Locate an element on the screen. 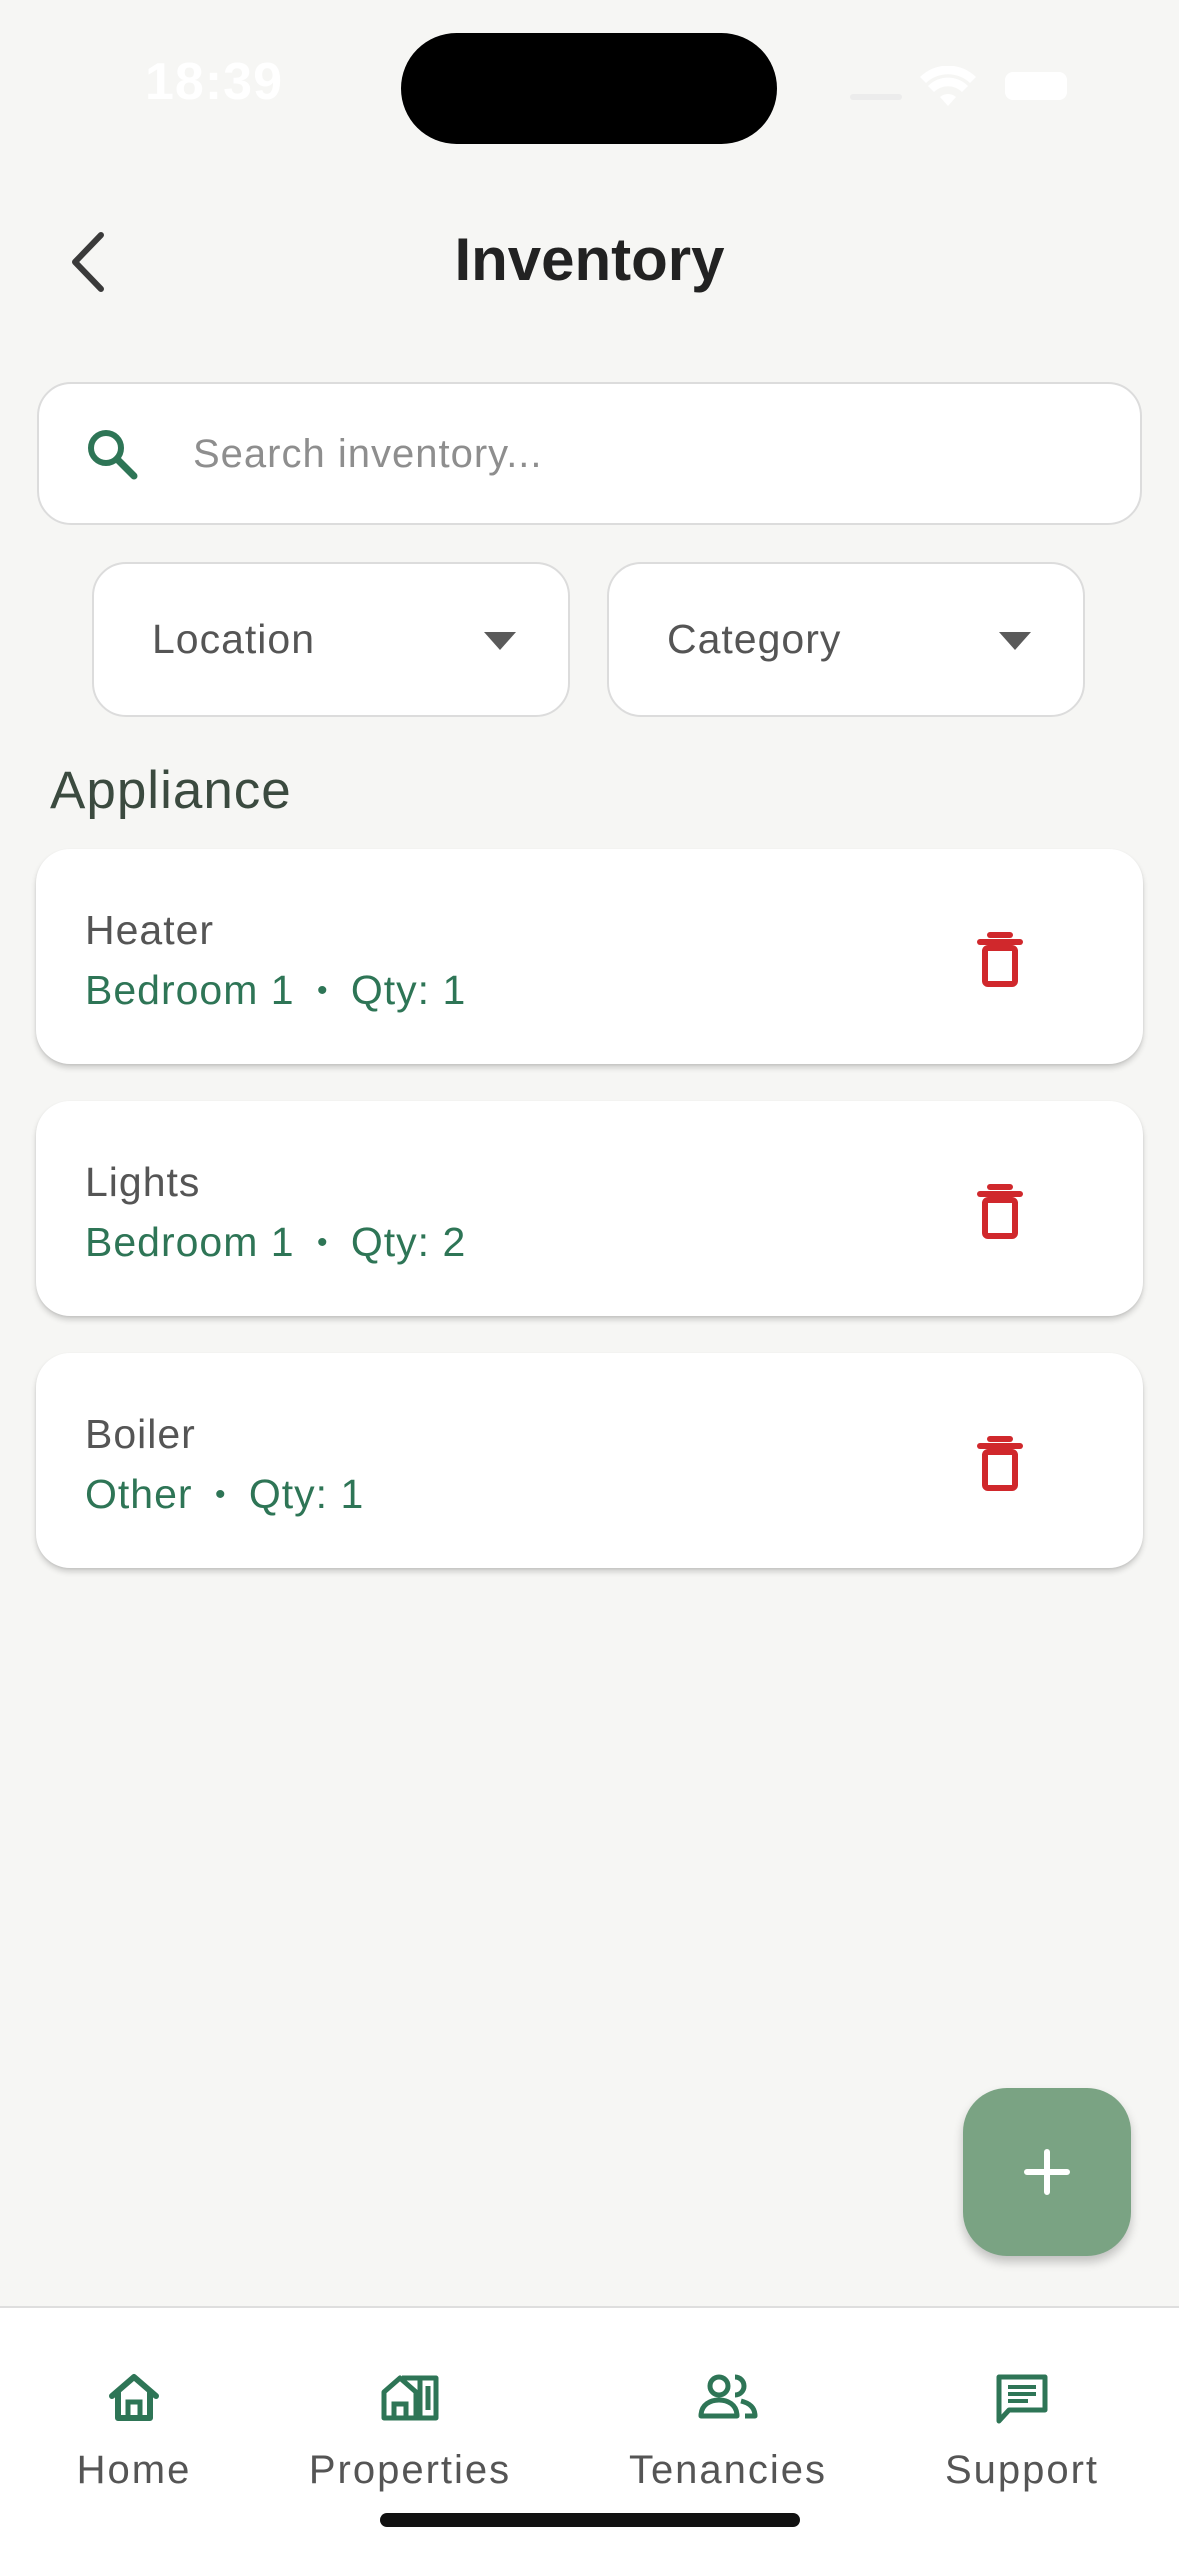  nav-label: Properties is located at coordinates (410, 2470).